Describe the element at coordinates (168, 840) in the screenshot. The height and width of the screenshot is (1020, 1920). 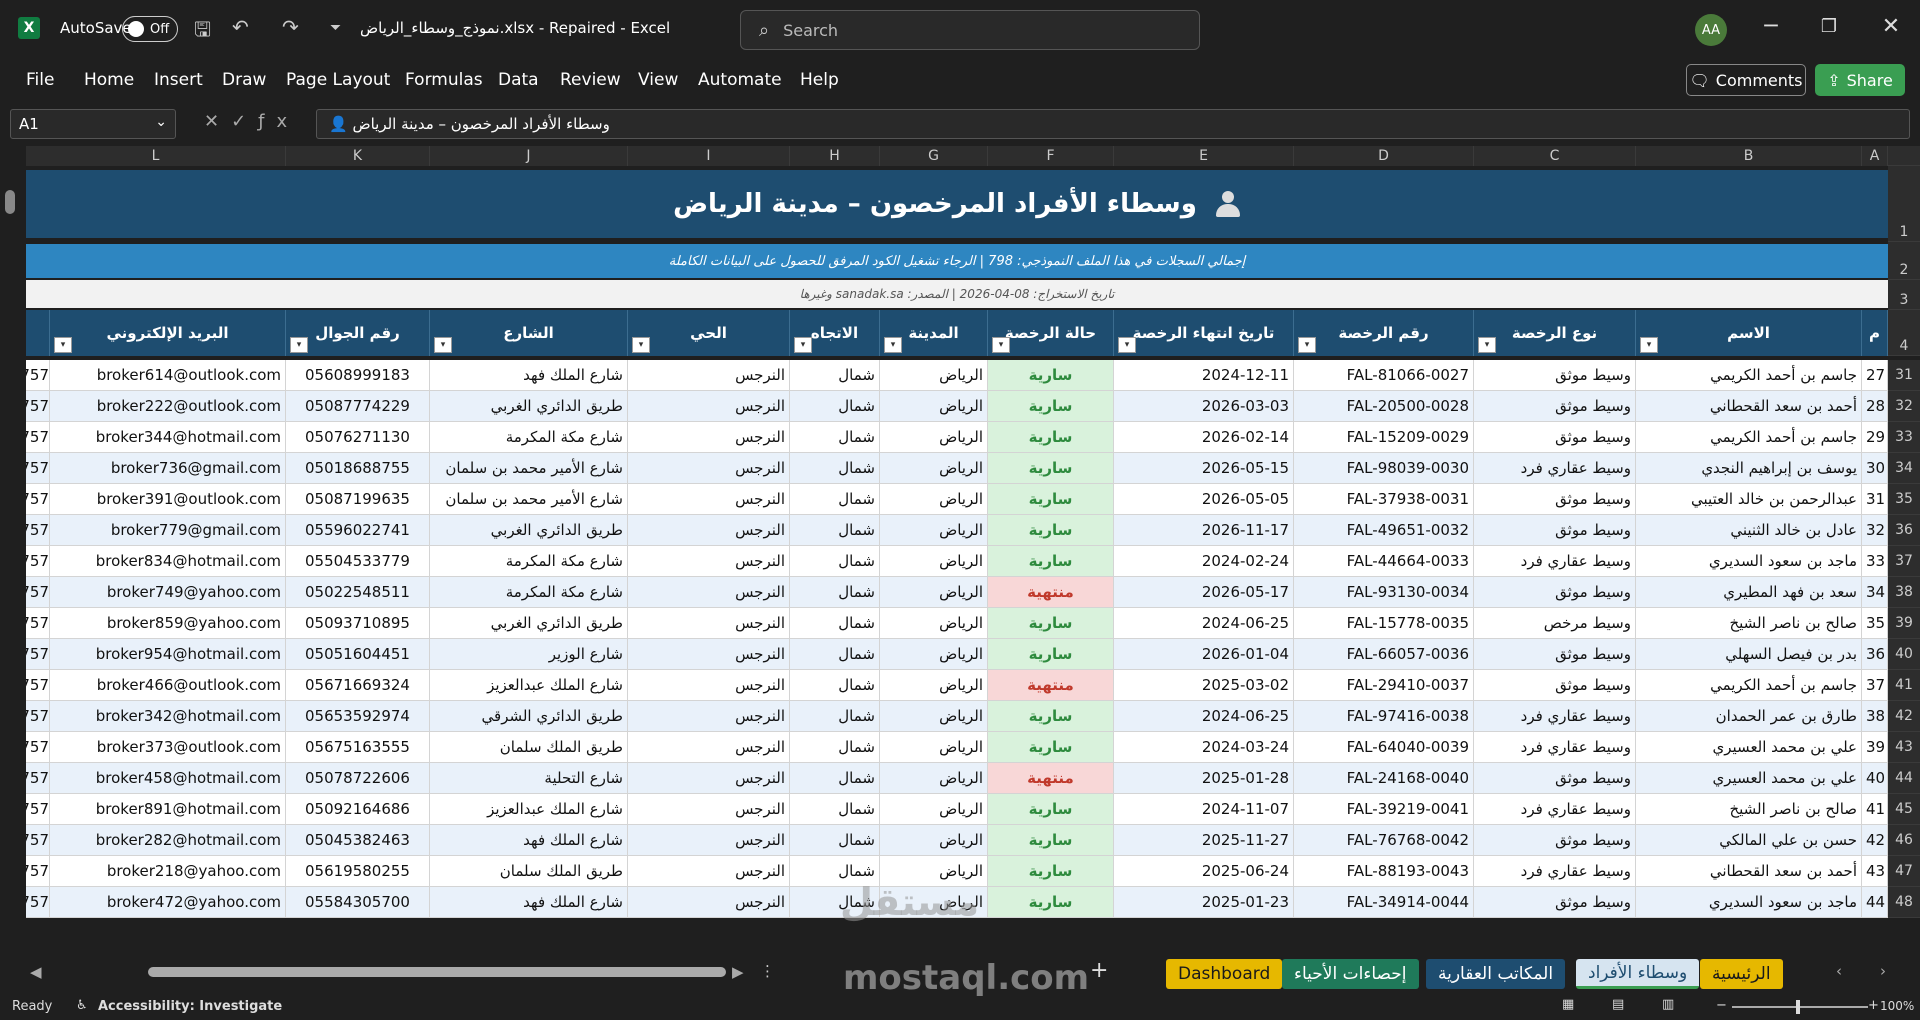
I see `table-cell-email: broker282@hotmail.com` at that location.